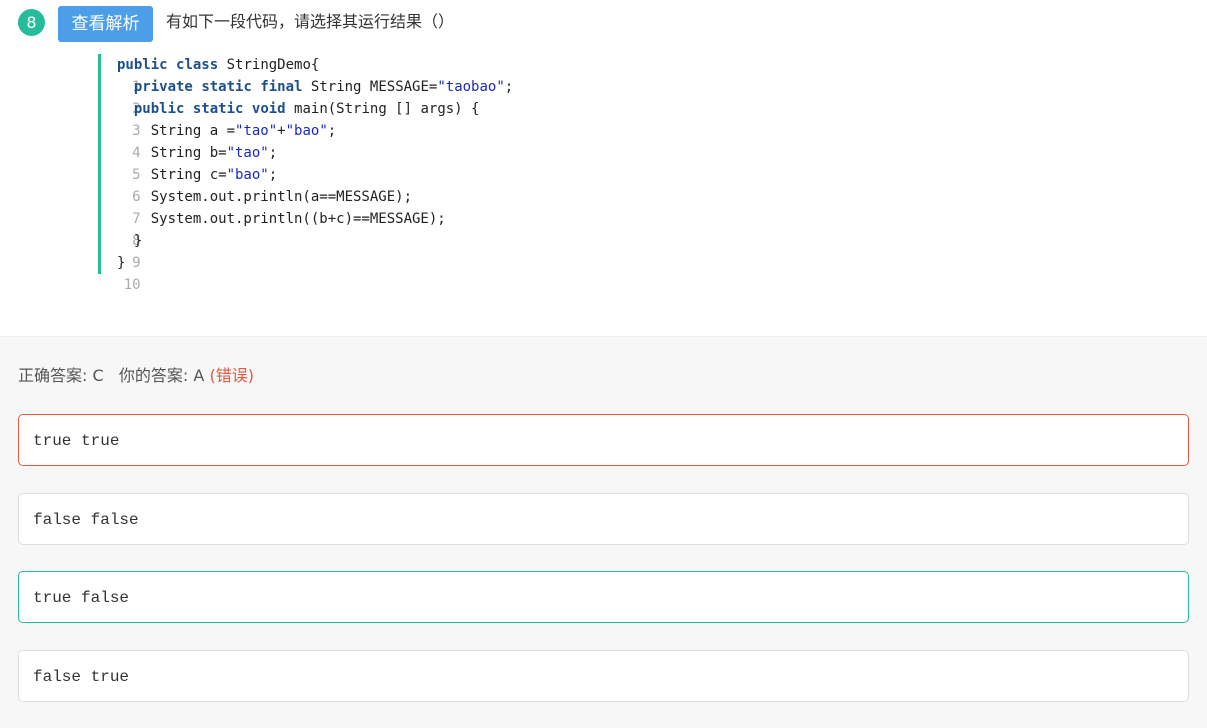  Describe the element at coordinates (310, 21) in the screenshot. I see `question-text: 有如下一段代码，请选择其运行结果（）` at that location.